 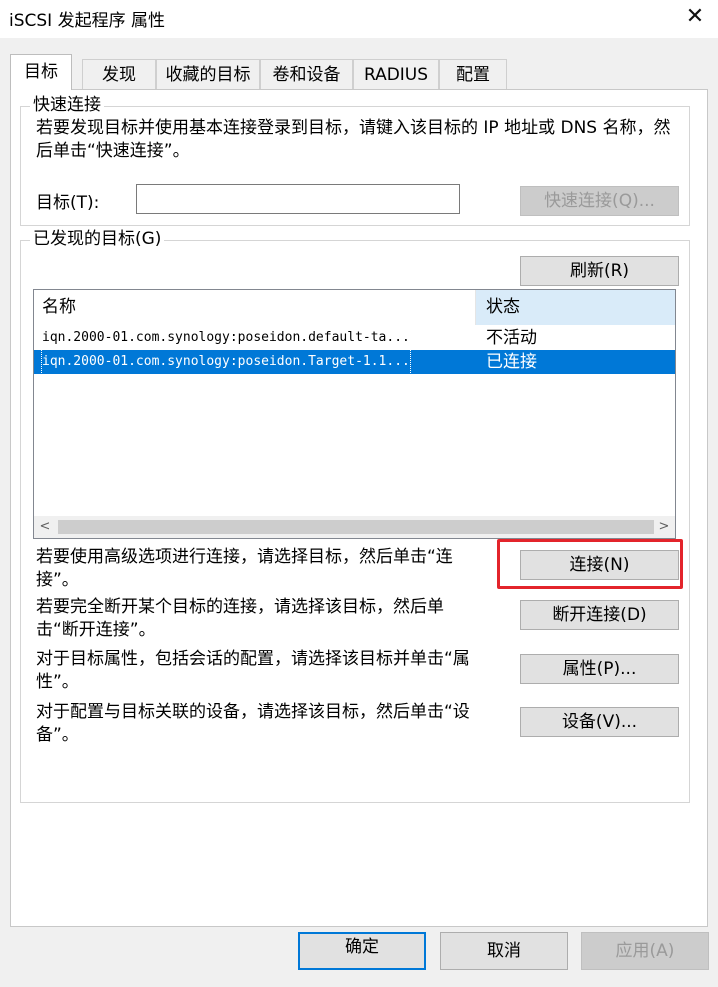 What do you see at coordinates (240, 618) in the screenshot?
I see `disconnect-description: 若要完全断开某个目标的连接，请选择该目标，然后单击“断开连接”。` at bounding box center [240, 618].